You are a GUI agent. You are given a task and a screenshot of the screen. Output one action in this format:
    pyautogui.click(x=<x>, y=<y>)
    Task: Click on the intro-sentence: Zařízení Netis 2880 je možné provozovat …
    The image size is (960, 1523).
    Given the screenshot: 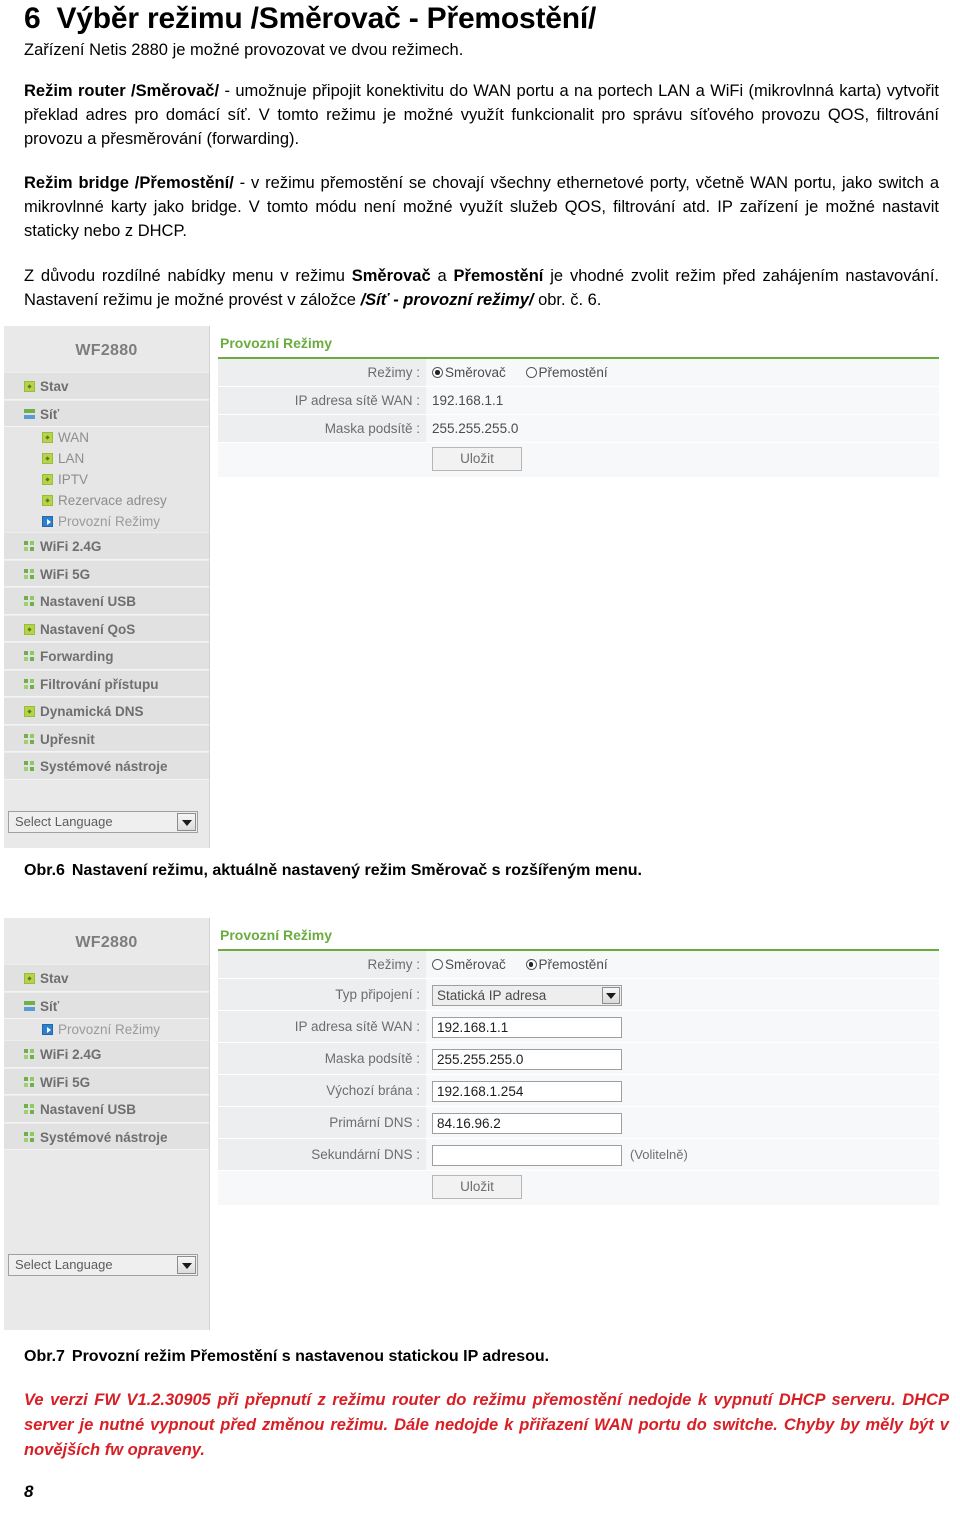 What is the action you would take?
    pyautogui.click(x=244, y=50)
    